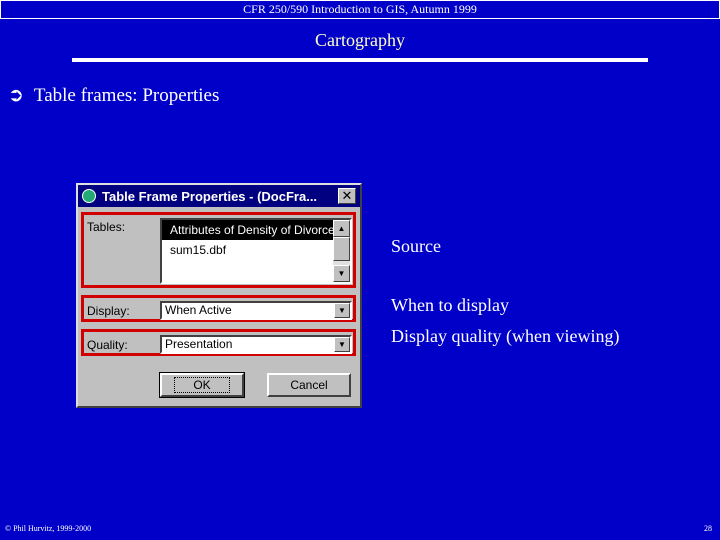  What do you see at coordinates (416, 246) in the screenshot?
I see `note-source: Source` at bounding box center [416, 246].